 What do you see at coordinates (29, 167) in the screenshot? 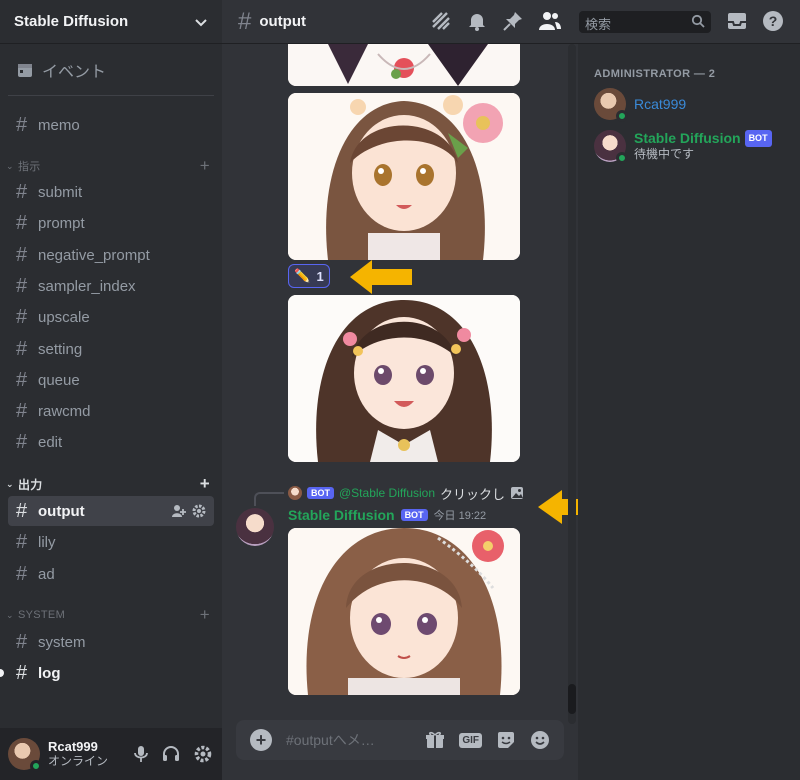
I see `category-label: 指示` at bounding box center [29, 167].